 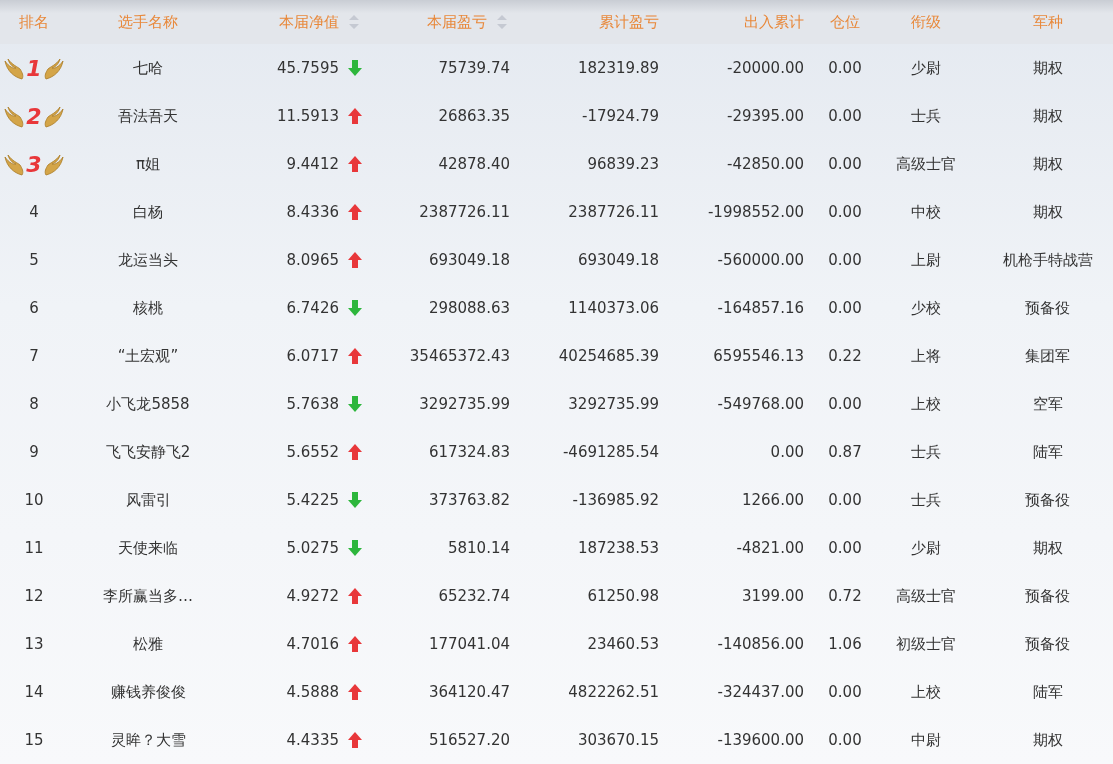 What do you see at coordinates (478, 548) in the screenshot?
I see `period-profit: 5810.14` at bounding box center [478, 548].